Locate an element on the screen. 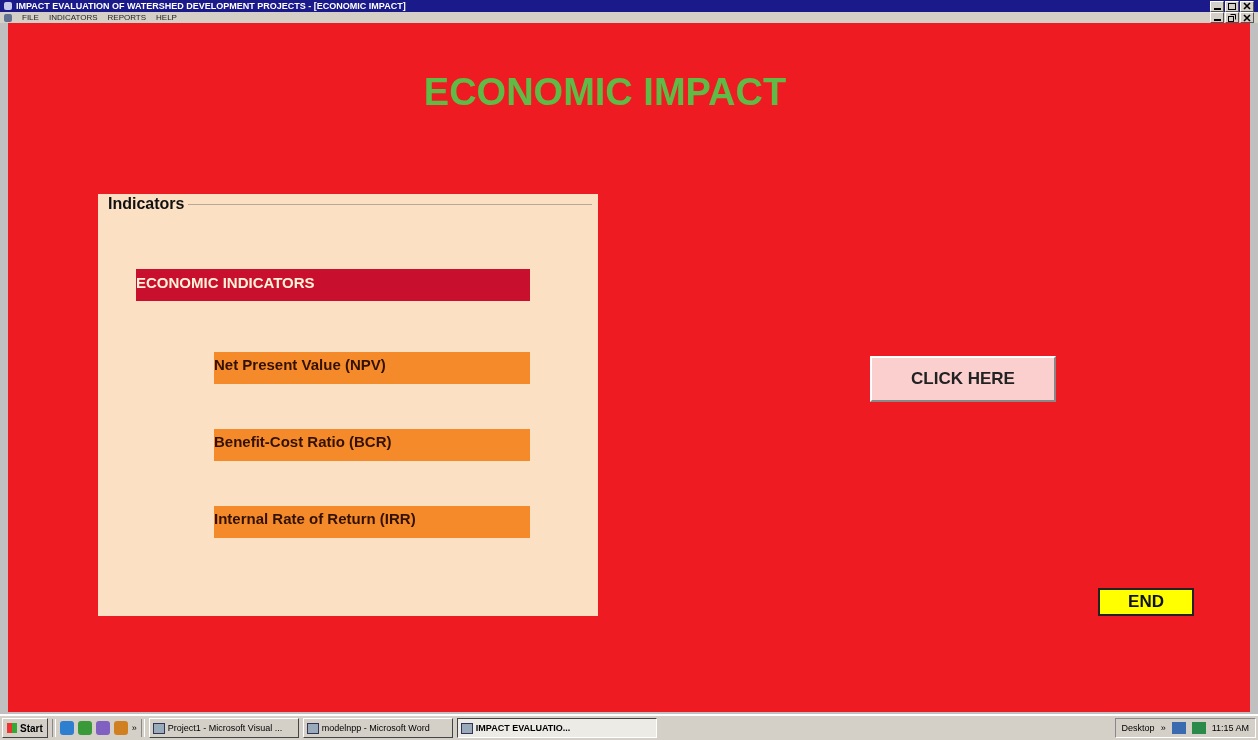  economic-indicators-label: ECONOMIC INDICATORS is located at coordinates (333, 285).